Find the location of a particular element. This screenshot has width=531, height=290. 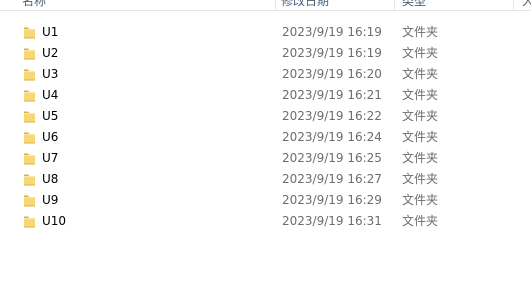

folder-name: U6 is located at coordinates (50, 137).